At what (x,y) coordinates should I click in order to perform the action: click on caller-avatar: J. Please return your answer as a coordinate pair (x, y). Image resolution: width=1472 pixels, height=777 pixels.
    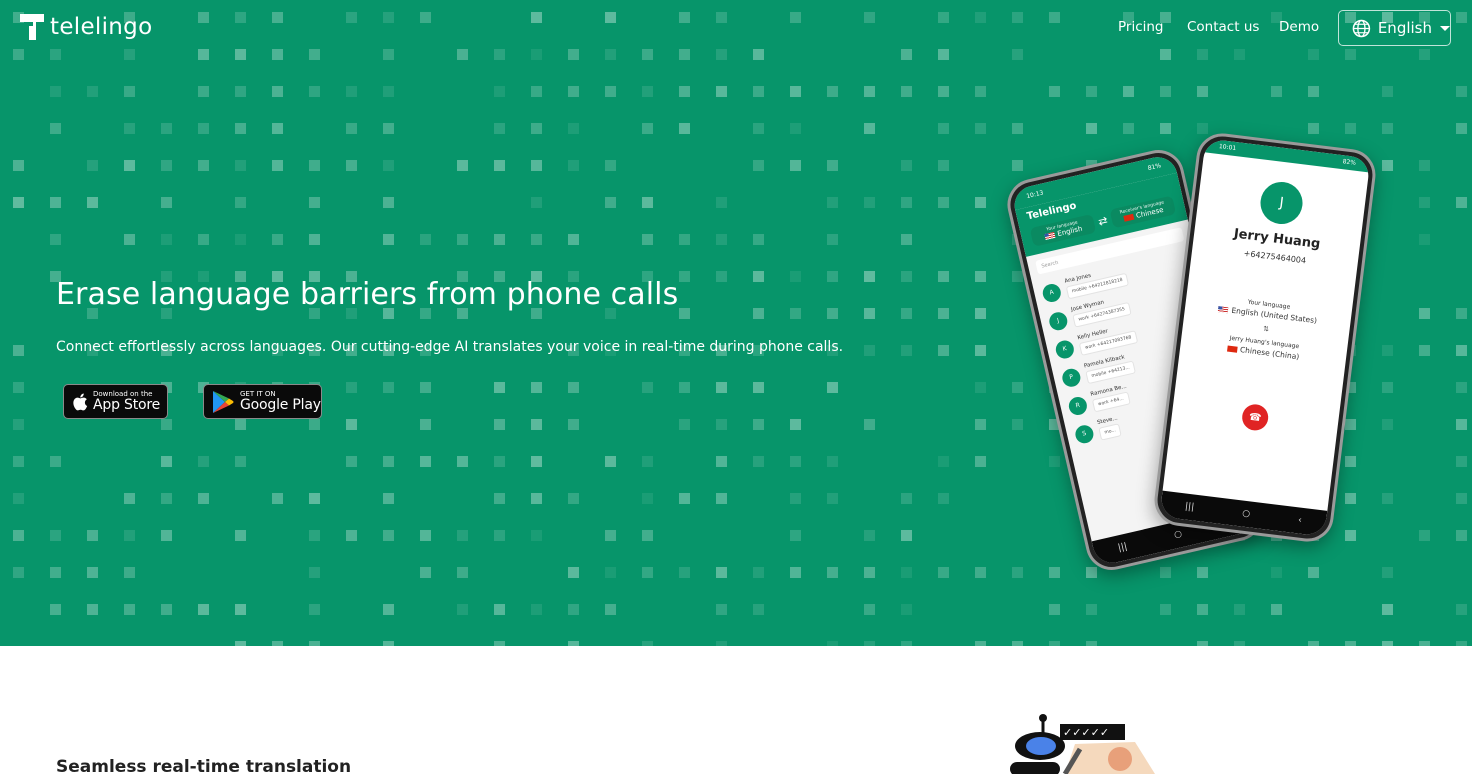
    Looking at the image, I should click on (1281, 203).